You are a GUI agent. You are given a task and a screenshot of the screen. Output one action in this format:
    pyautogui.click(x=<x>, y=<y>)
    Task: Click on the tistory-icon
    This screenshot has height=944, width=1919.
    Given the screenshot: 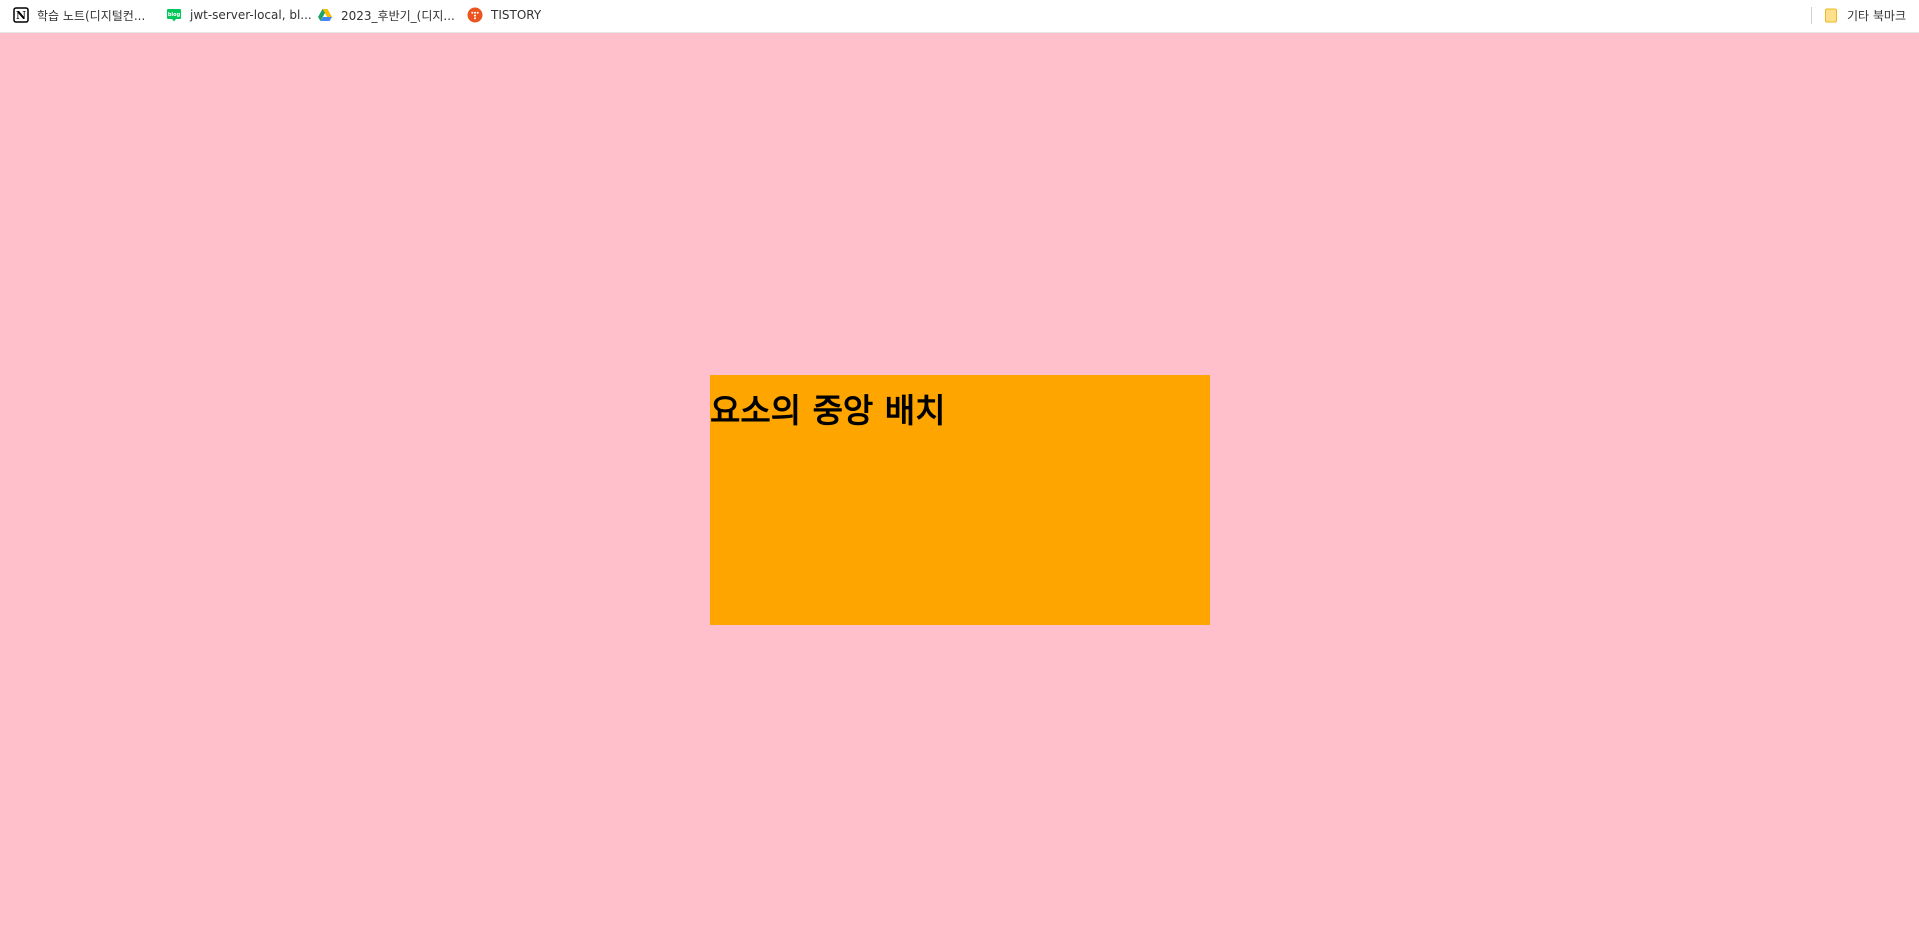 What is the action you would take?
    pyautogui.click(x=475, y=15)
    